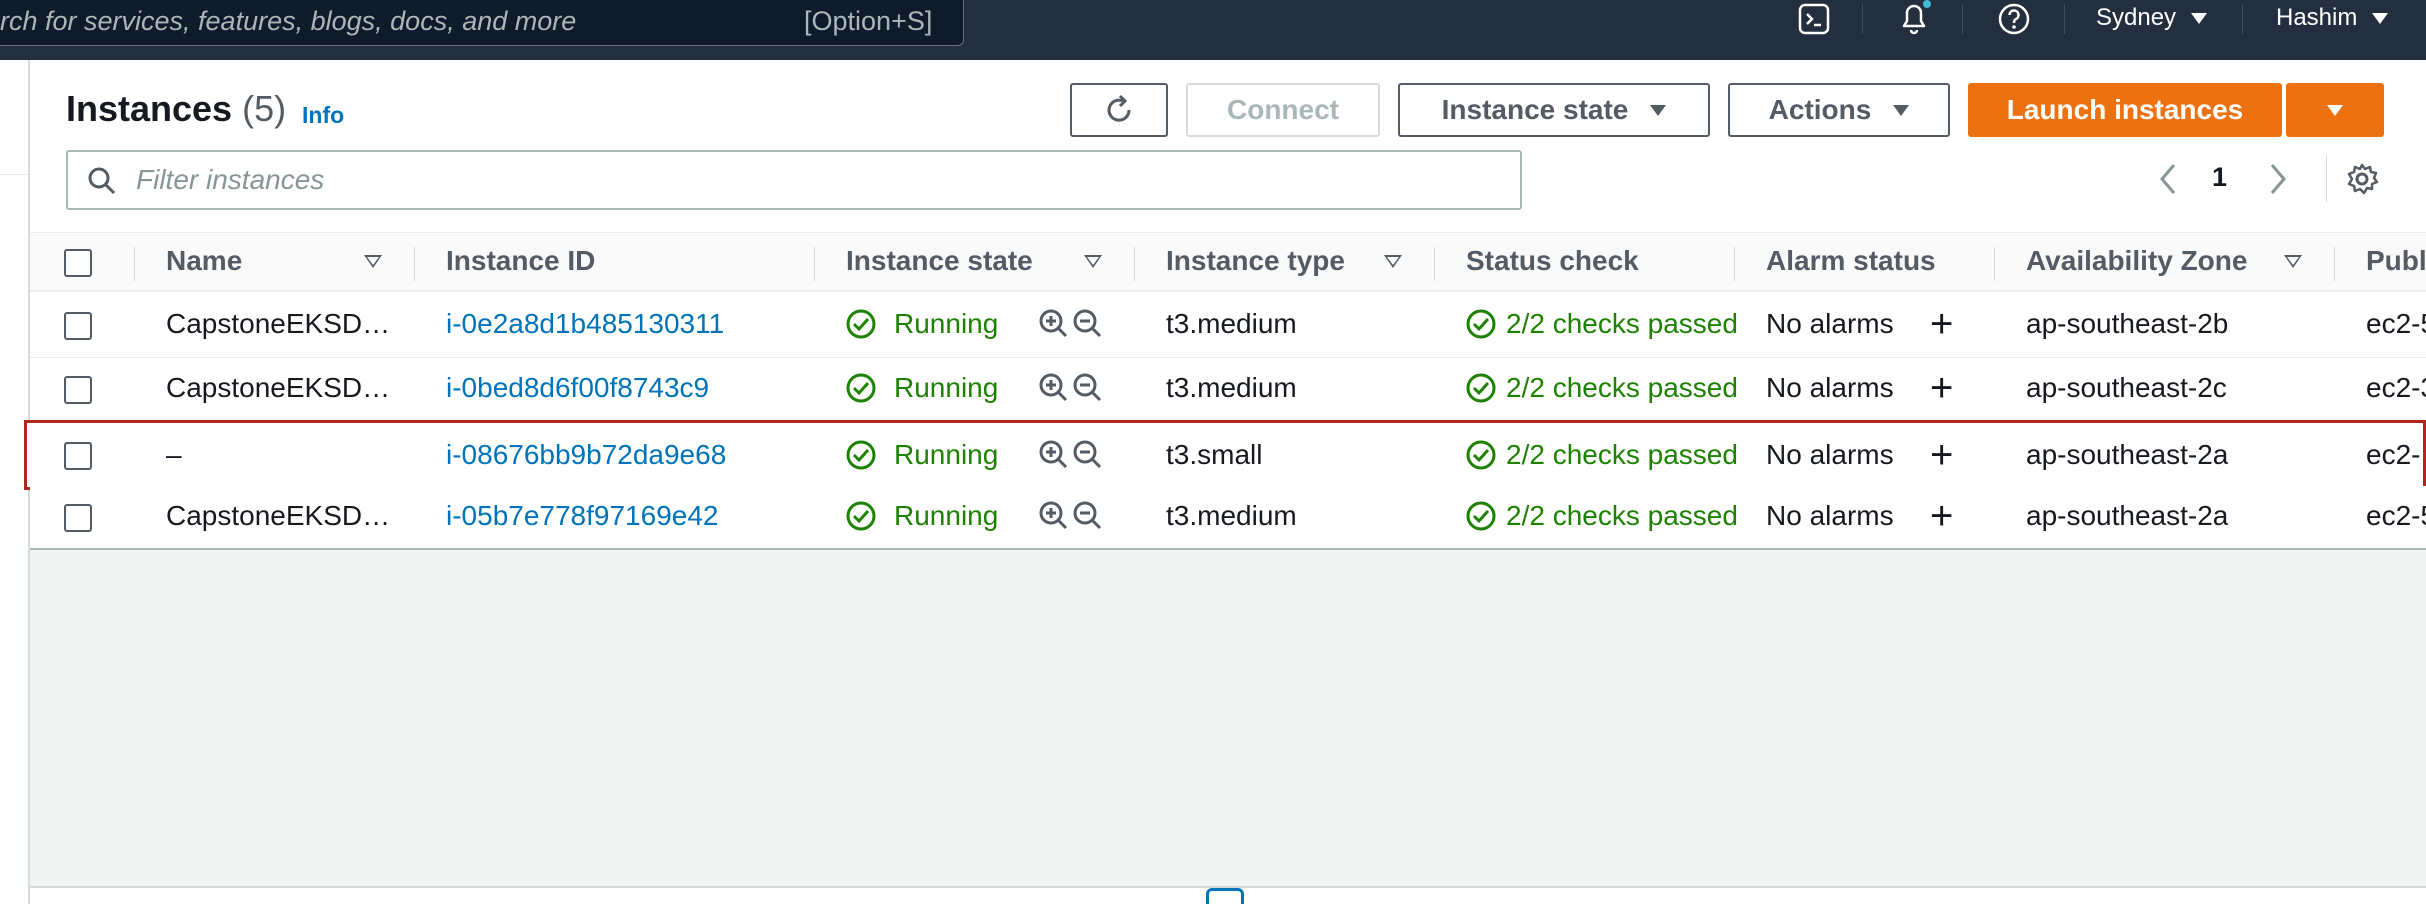 The image size is (2426, 904). I want to click on cell-instance-id: i-08676bb9b72da9e68, so click(586, 455).